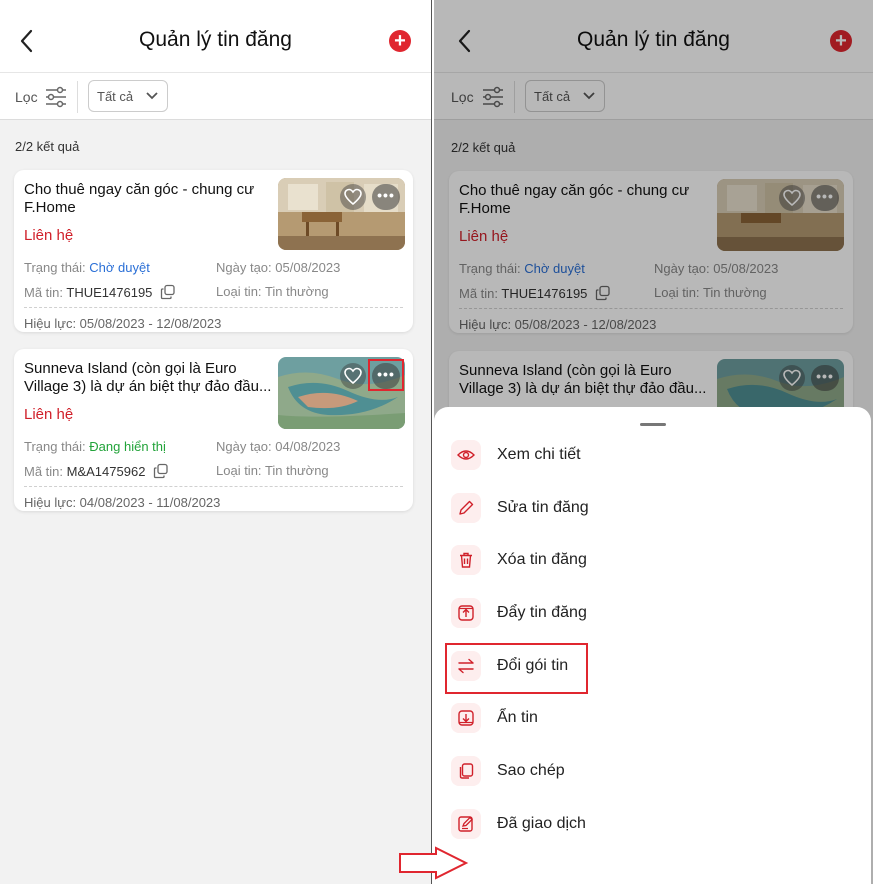  Describe the element at coordinates (215, 39) in the screenshot. I see `page-title: Quản lý tin đăng` at that location.